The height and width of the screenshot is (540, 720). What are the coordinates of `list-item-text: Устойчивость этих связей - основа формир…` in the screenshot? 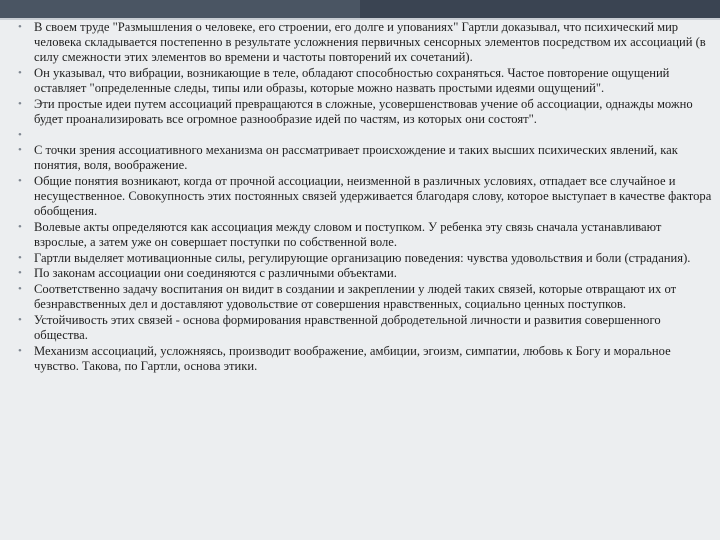 It's located at (347, 327).